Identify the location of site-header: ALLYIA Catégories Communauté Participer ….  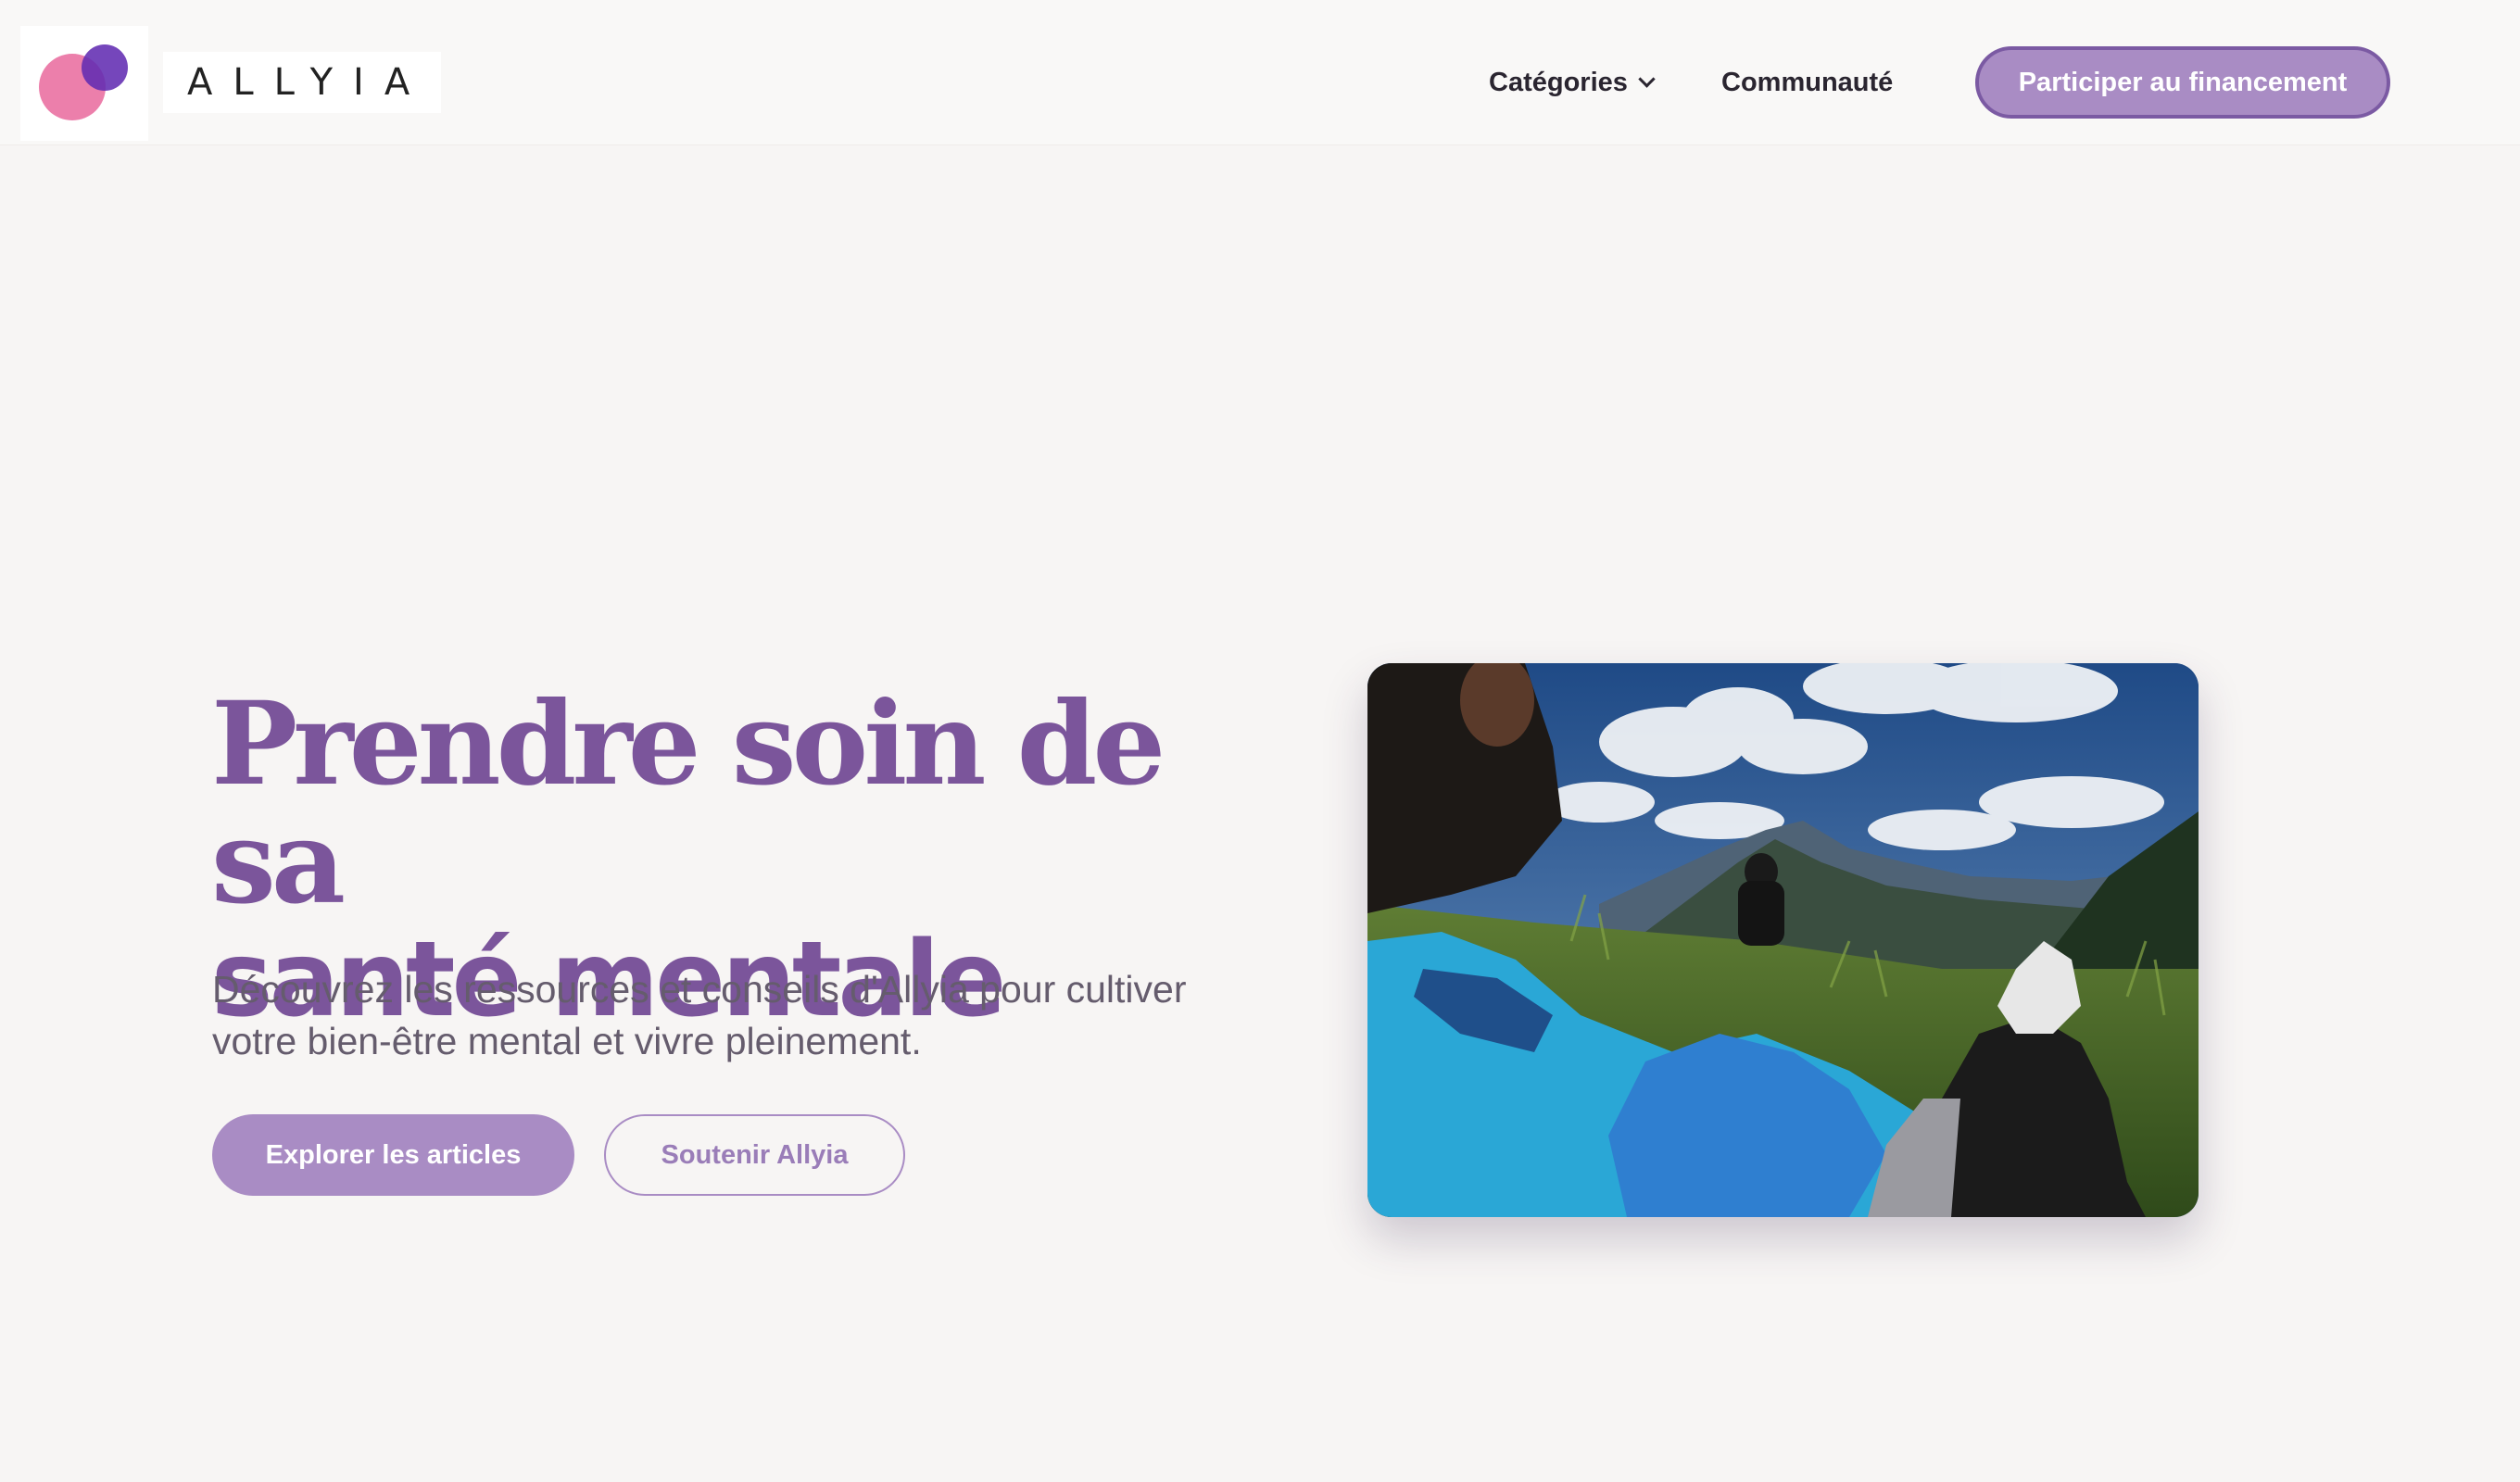
(1260, 72).